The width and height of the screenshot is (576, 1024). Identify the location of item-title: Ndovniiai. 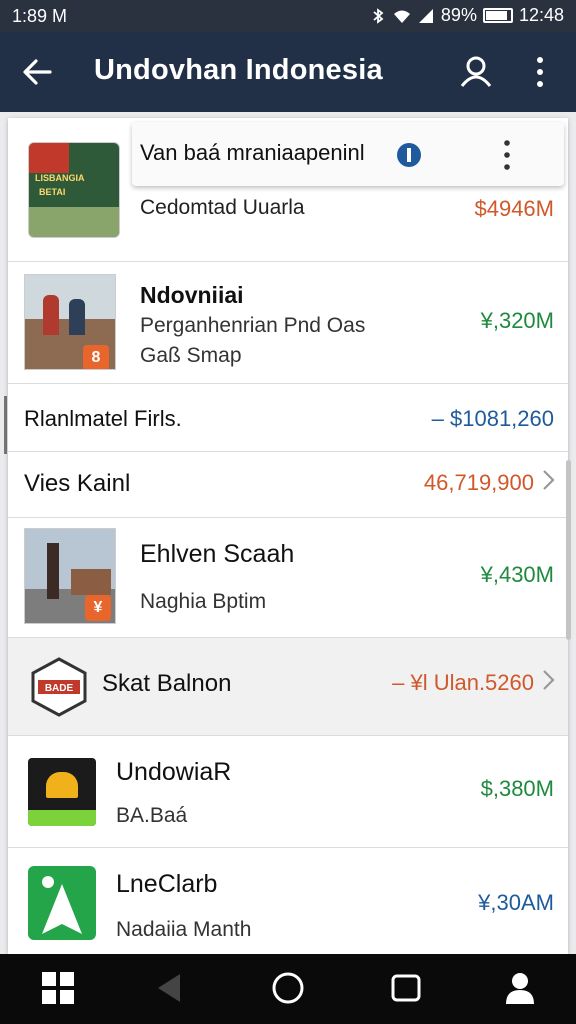
(192, 295).